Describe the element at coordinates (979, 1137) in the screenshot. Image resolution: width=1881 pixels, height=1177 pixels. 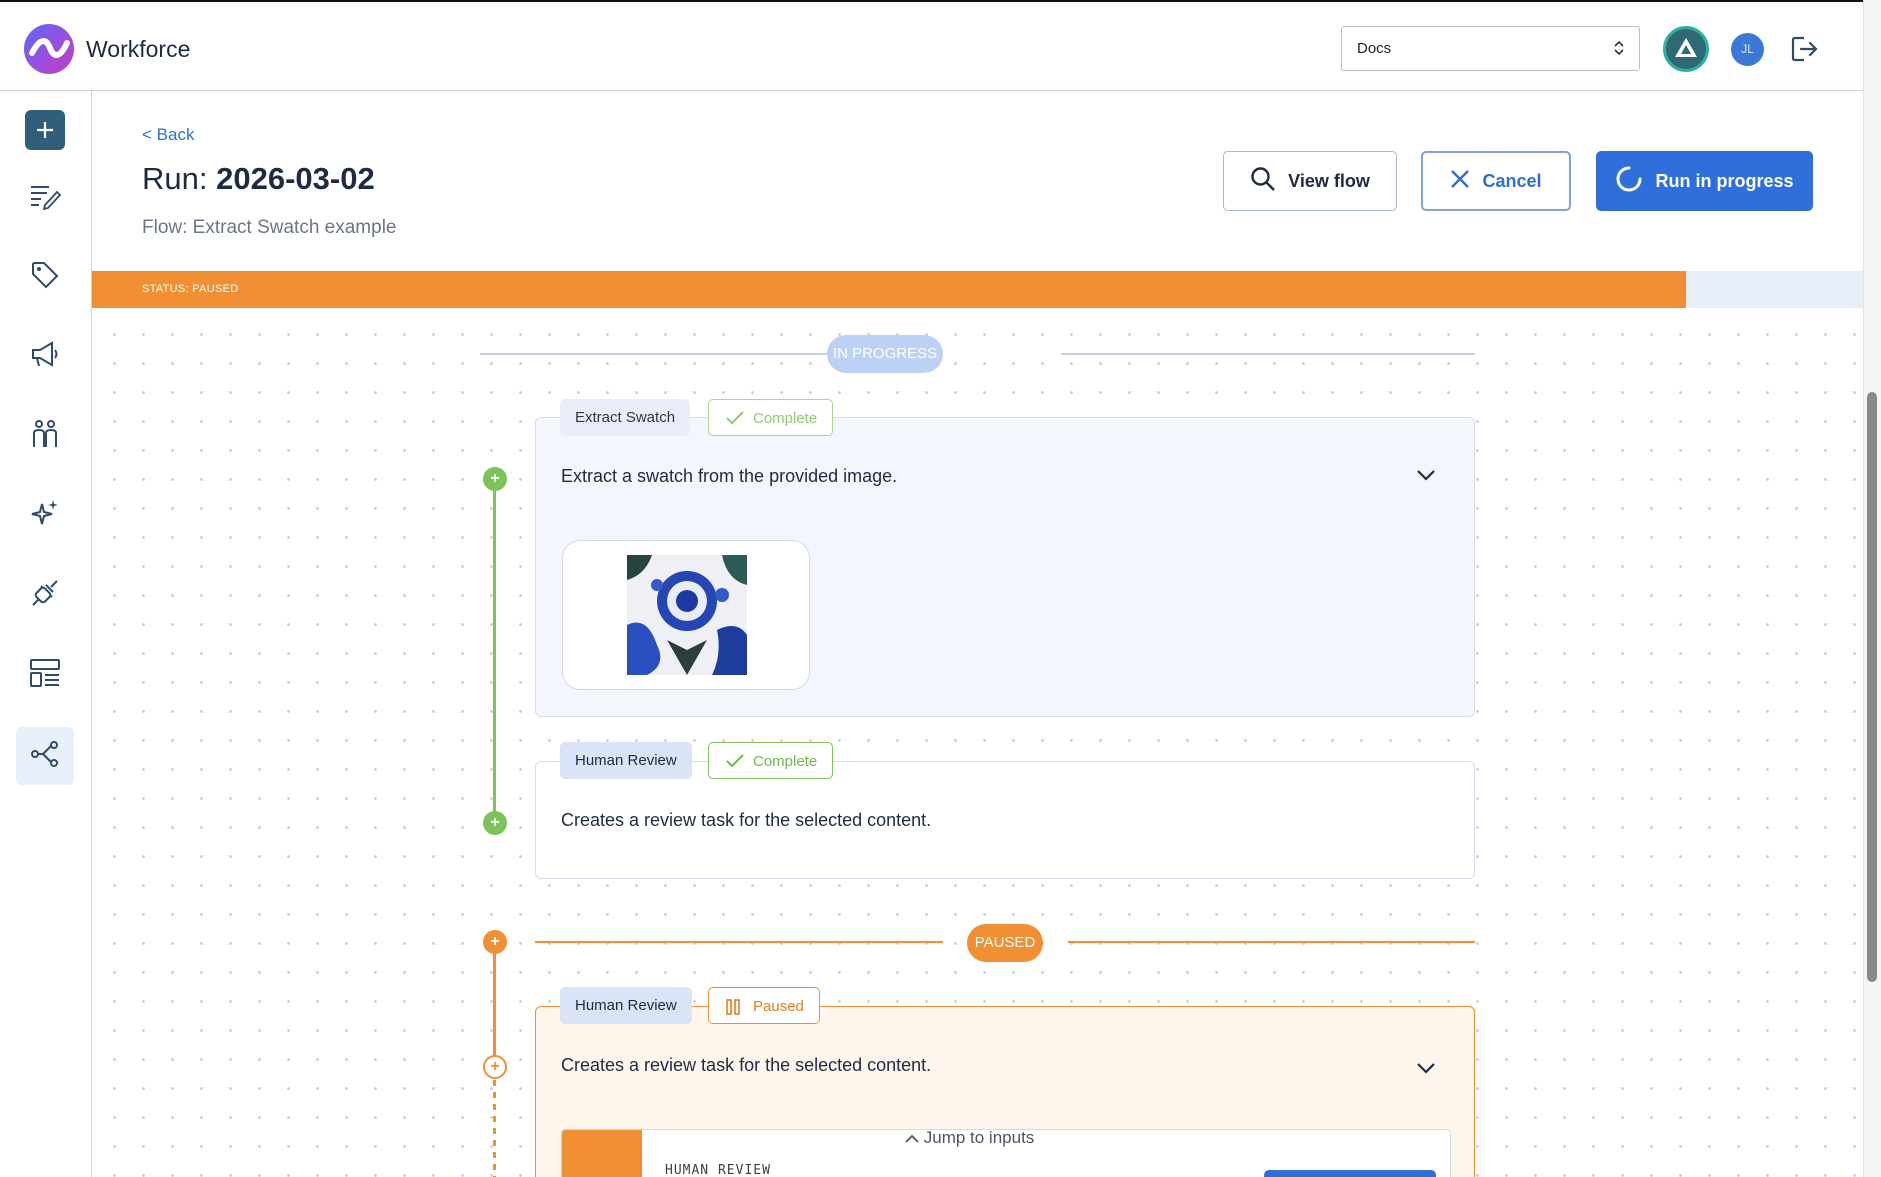
I see `jump-to-inputs-label: Jump to inputs` at that location.